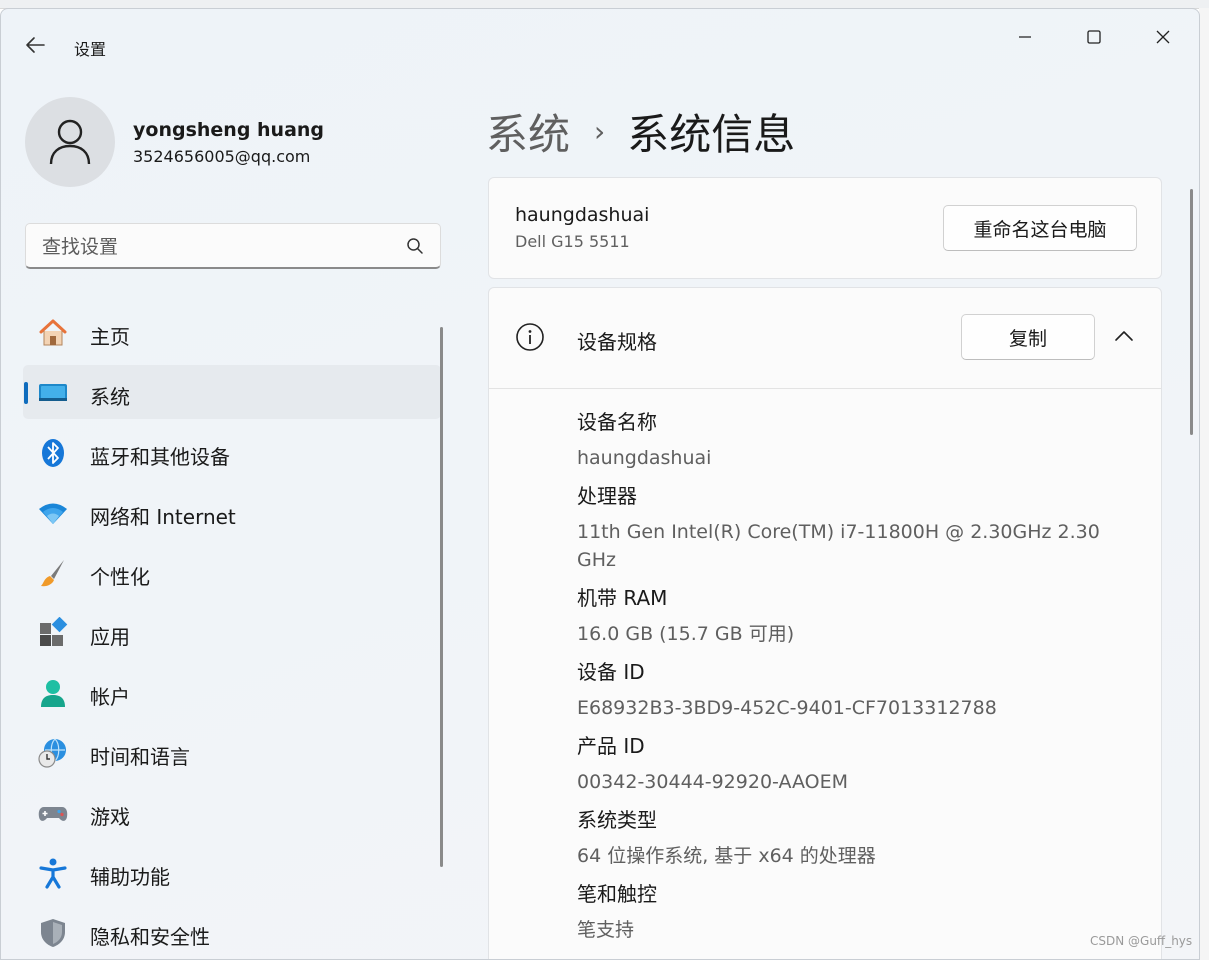  I want to click on sidebar-item-personalization: 个性化, so click(232, 572).